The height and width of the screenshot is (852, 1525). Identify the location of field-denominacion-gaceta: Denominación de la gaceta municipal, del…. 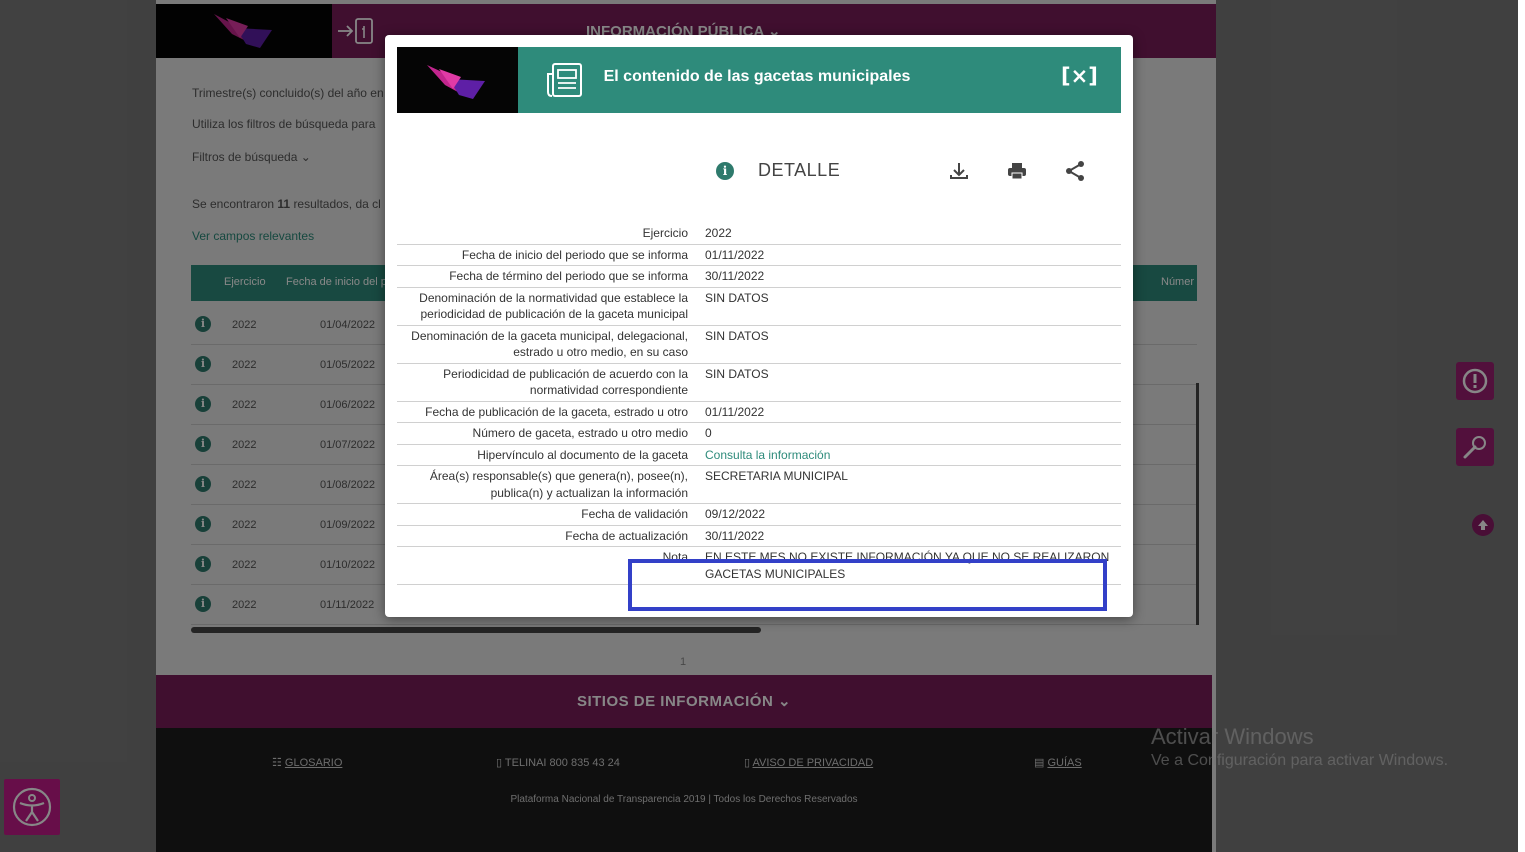
(759, 345).